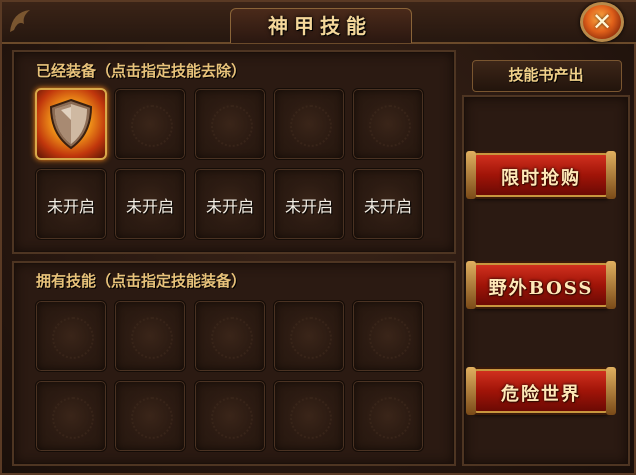 Image resolution: width=636 pixels, height=475 pixels. I want to click on flash-sale-button: 限时抢购, so click(541, 175).